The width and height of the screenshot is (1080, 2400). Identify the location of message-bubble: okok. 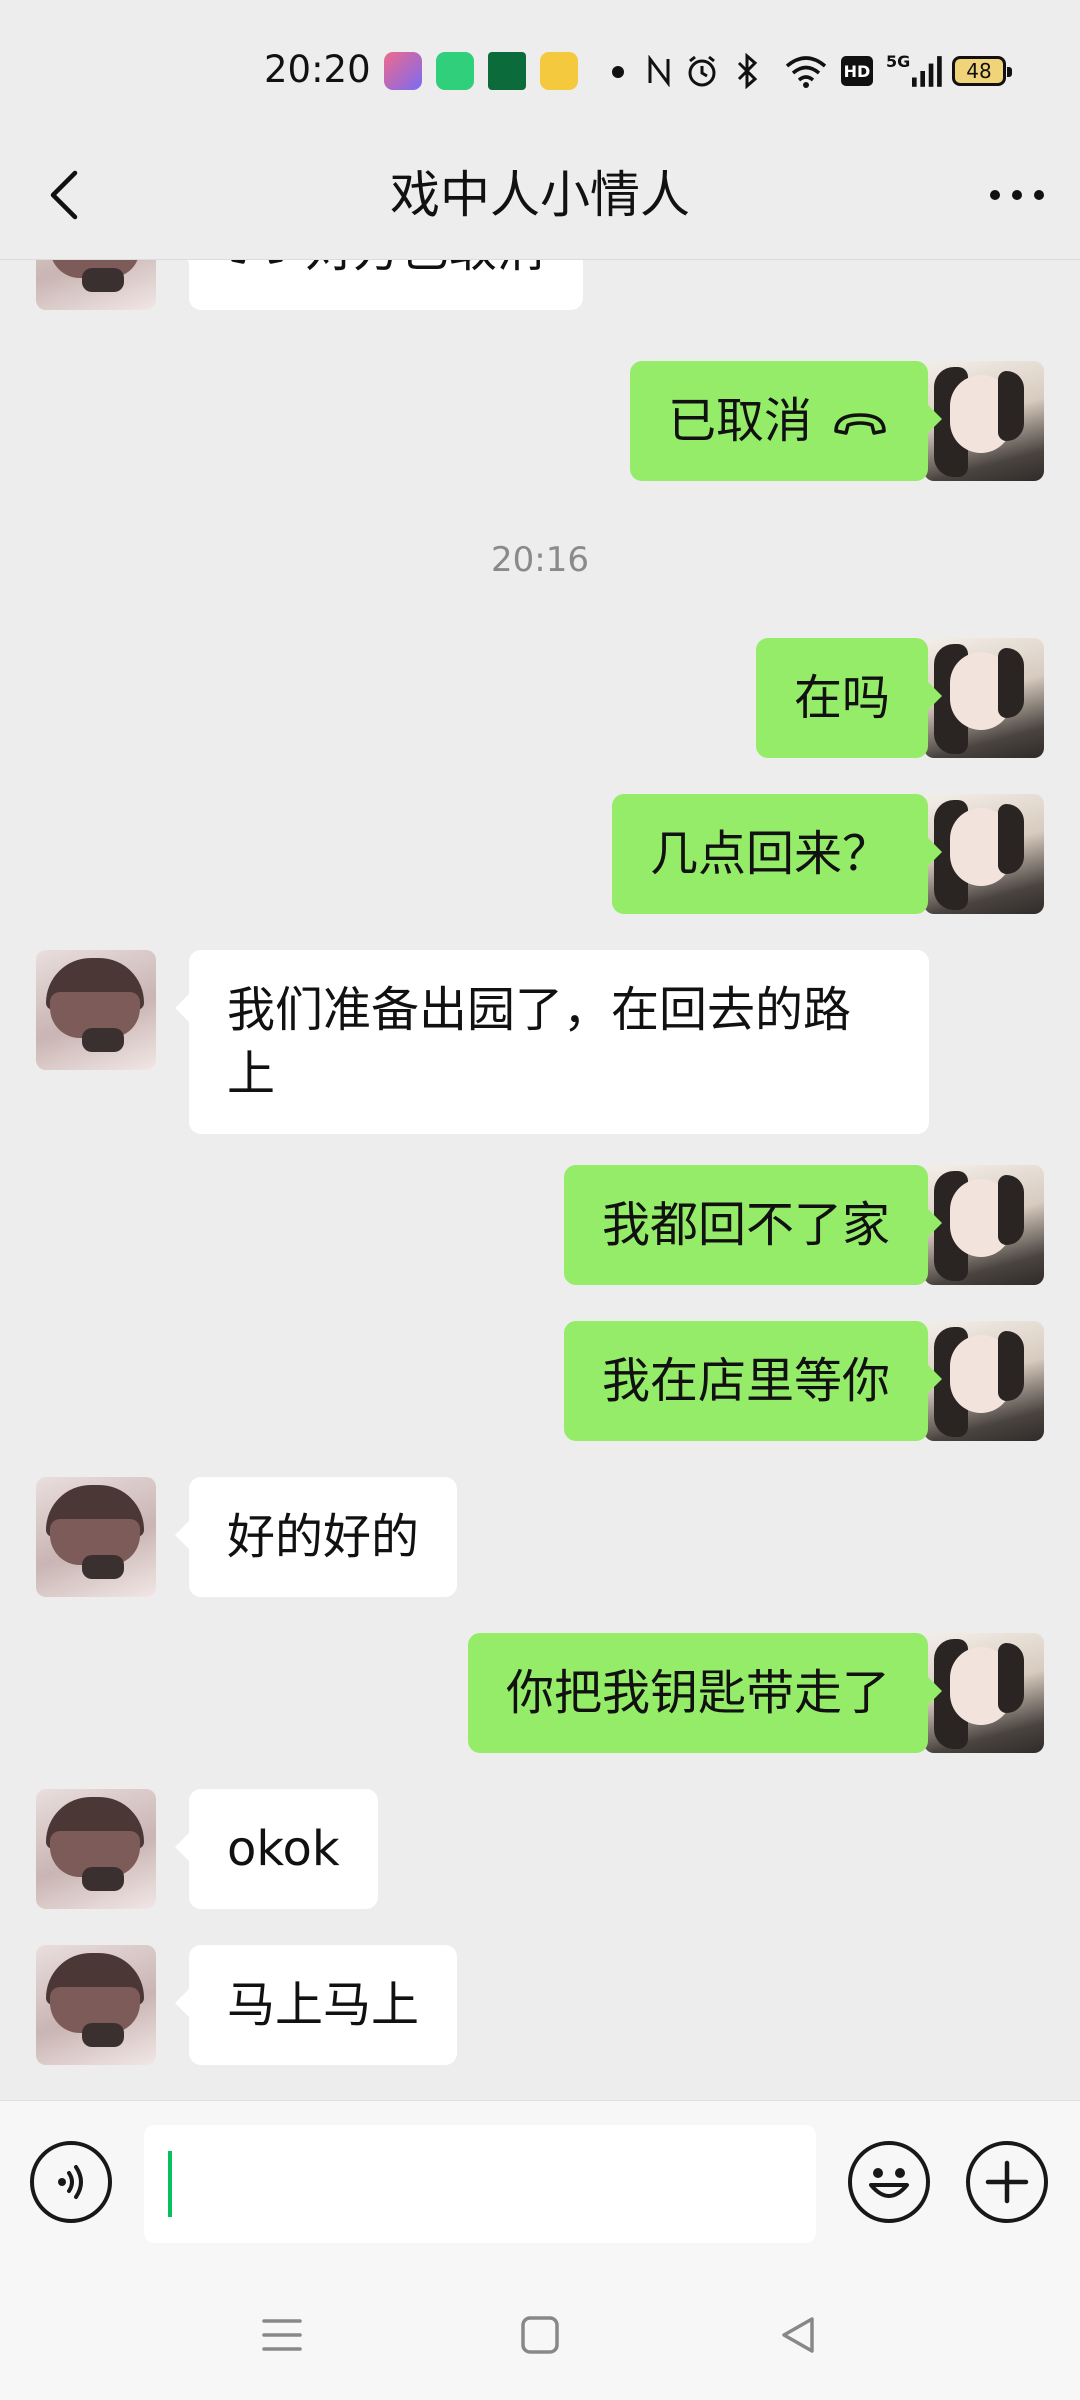
(276, 1849).